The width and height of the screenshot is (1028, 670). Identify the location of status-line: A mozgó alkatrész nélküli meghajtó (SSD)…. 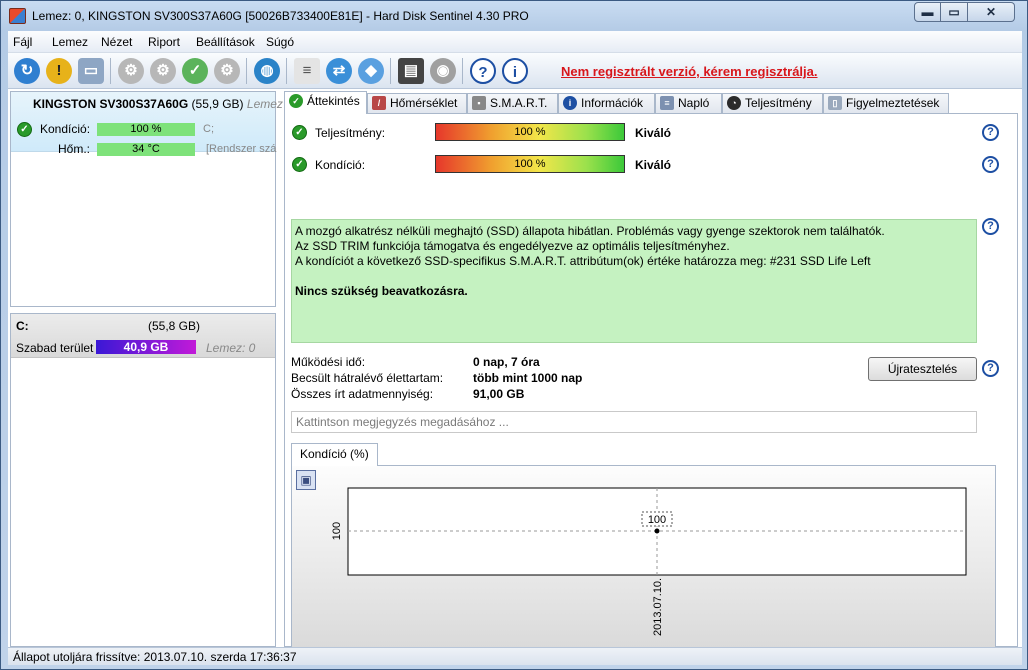
(590, 231).